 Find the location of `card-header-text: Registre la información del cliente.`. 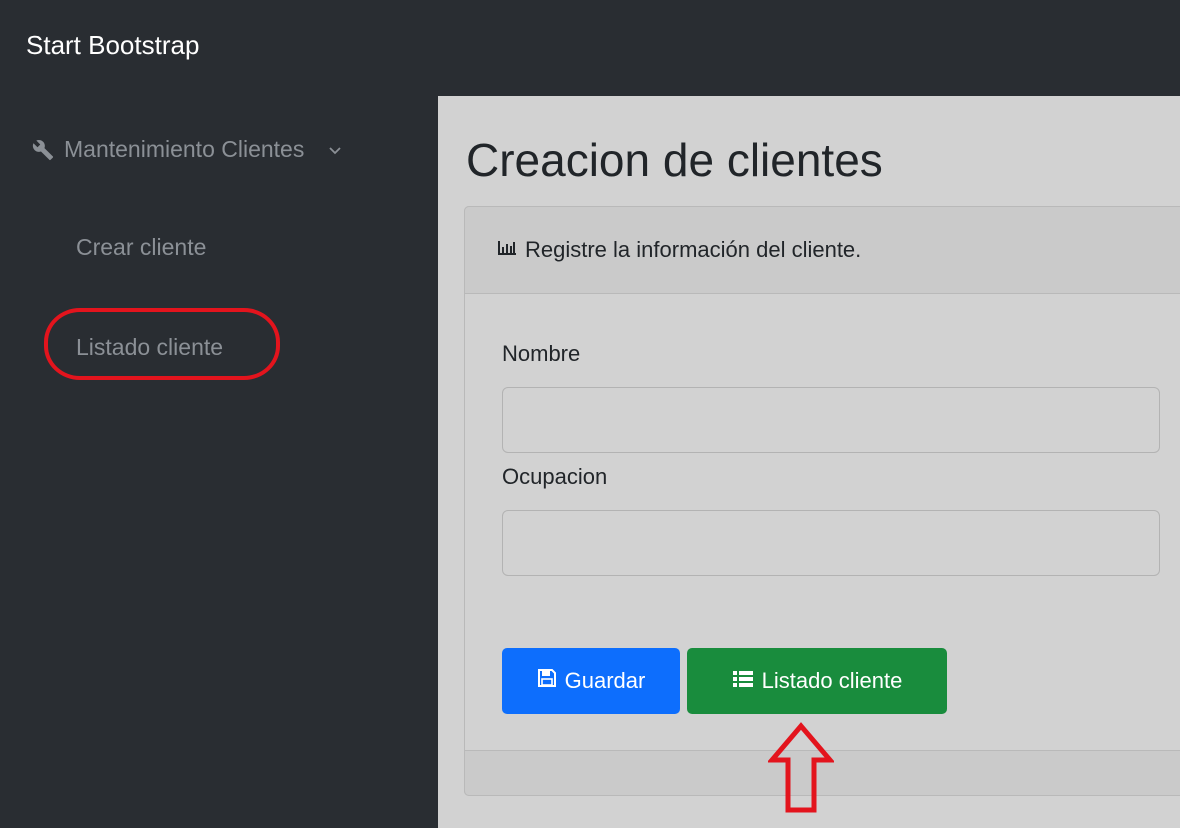

card-header-text: Registre la información del cliente. is located at coordinates (693, 249).